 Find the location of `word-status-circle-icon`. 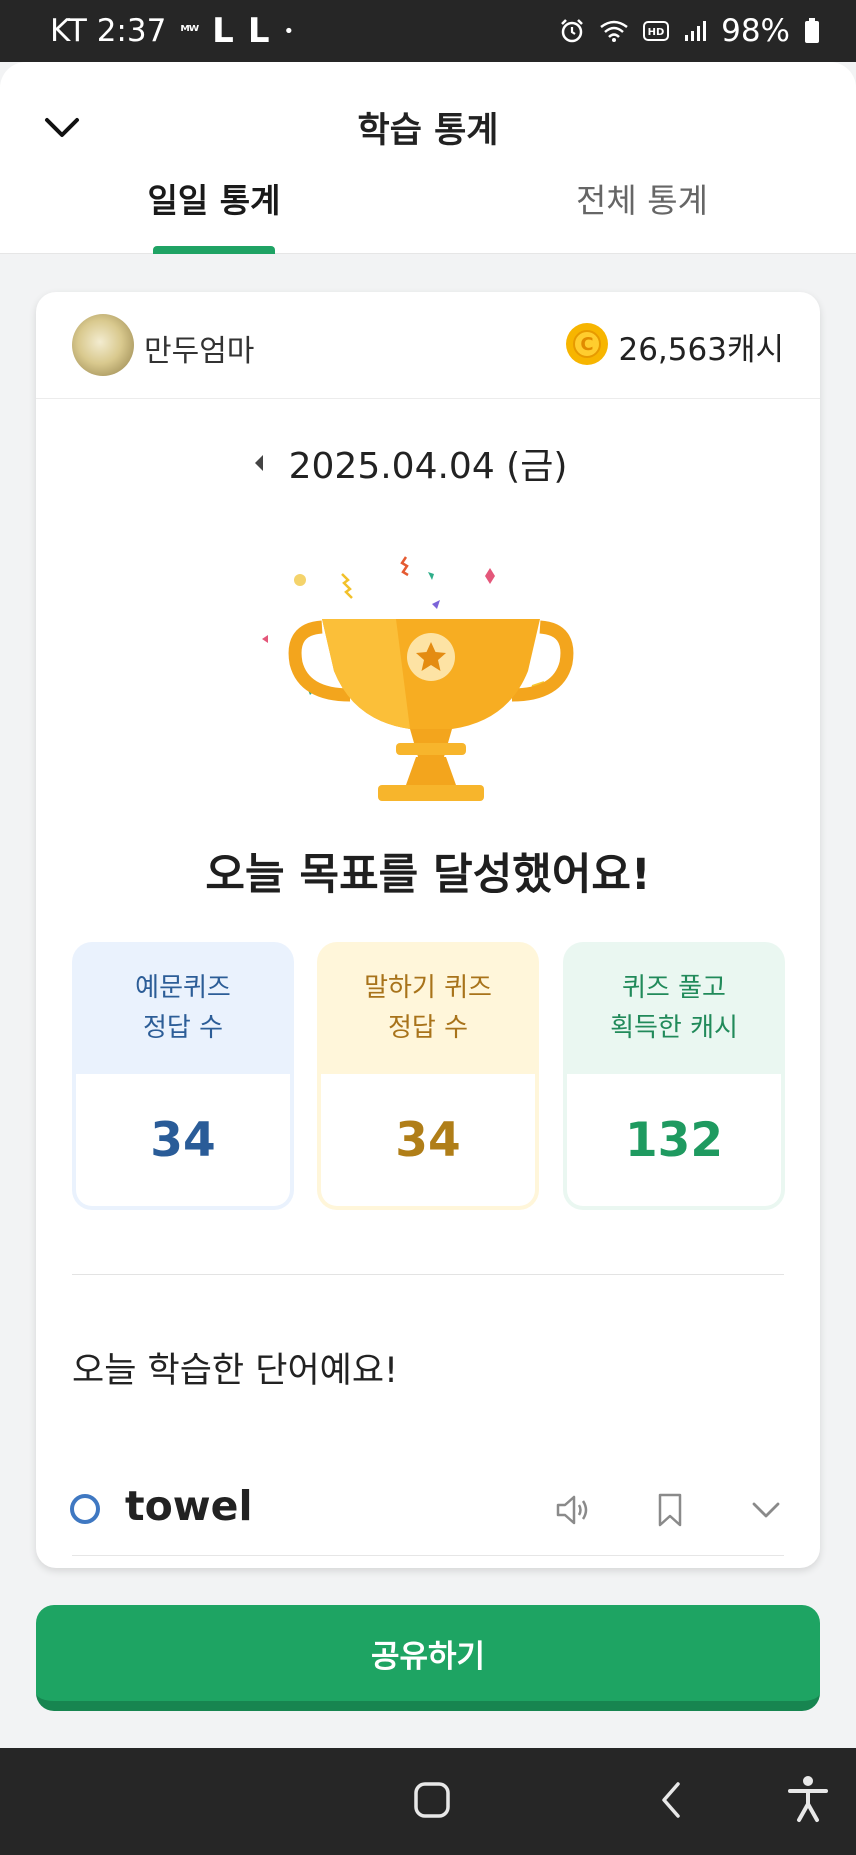

word-status-circle-icon is located at coordinates (85, 1509).